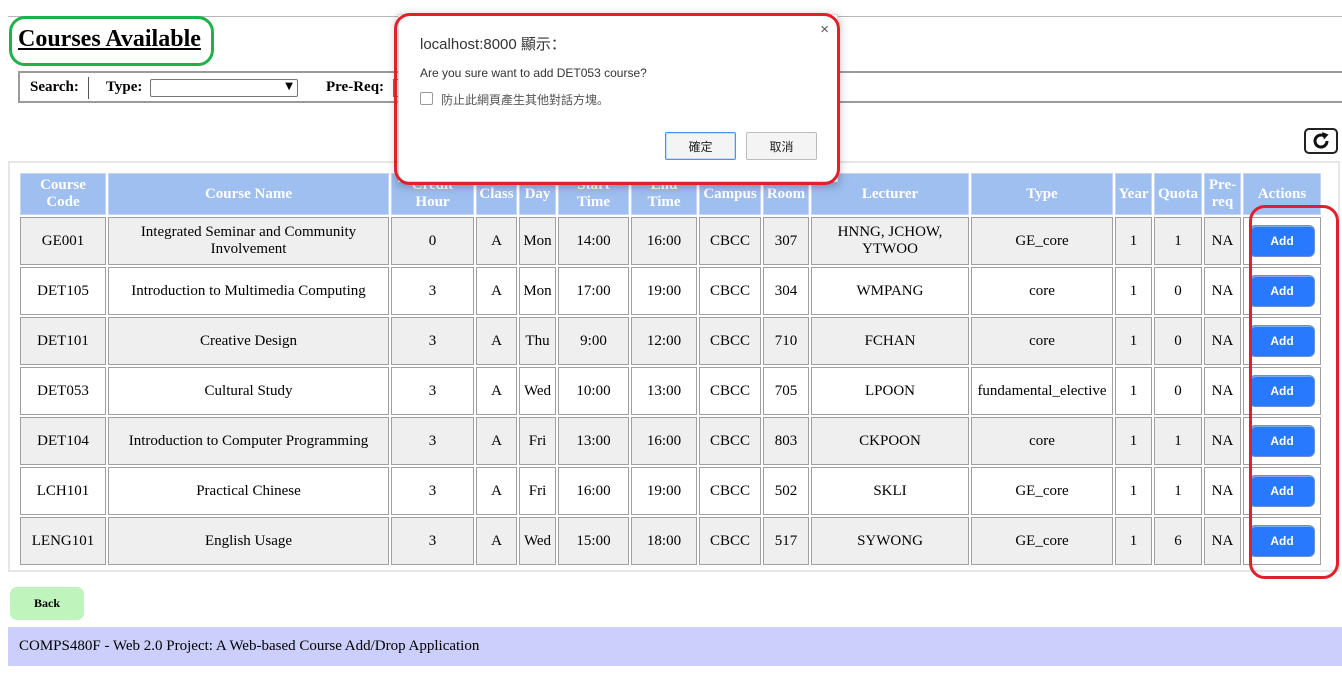 This screenshot has height=673, width=1342. Describe the element at coordinates (664, 541) in the screenshot. I see `end-time-cell: 18:00` at that location.